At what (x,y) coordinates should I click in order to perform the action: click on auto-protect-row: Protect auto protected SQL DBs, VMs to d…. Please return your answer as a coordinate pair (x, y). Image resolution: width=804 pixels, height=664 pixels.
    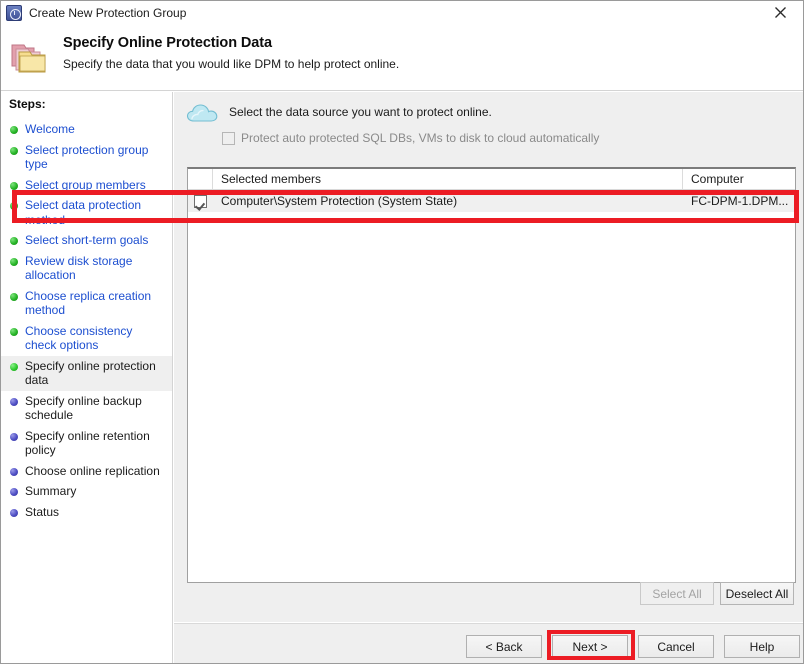
    Looking at the image, I should click on (410, 138).